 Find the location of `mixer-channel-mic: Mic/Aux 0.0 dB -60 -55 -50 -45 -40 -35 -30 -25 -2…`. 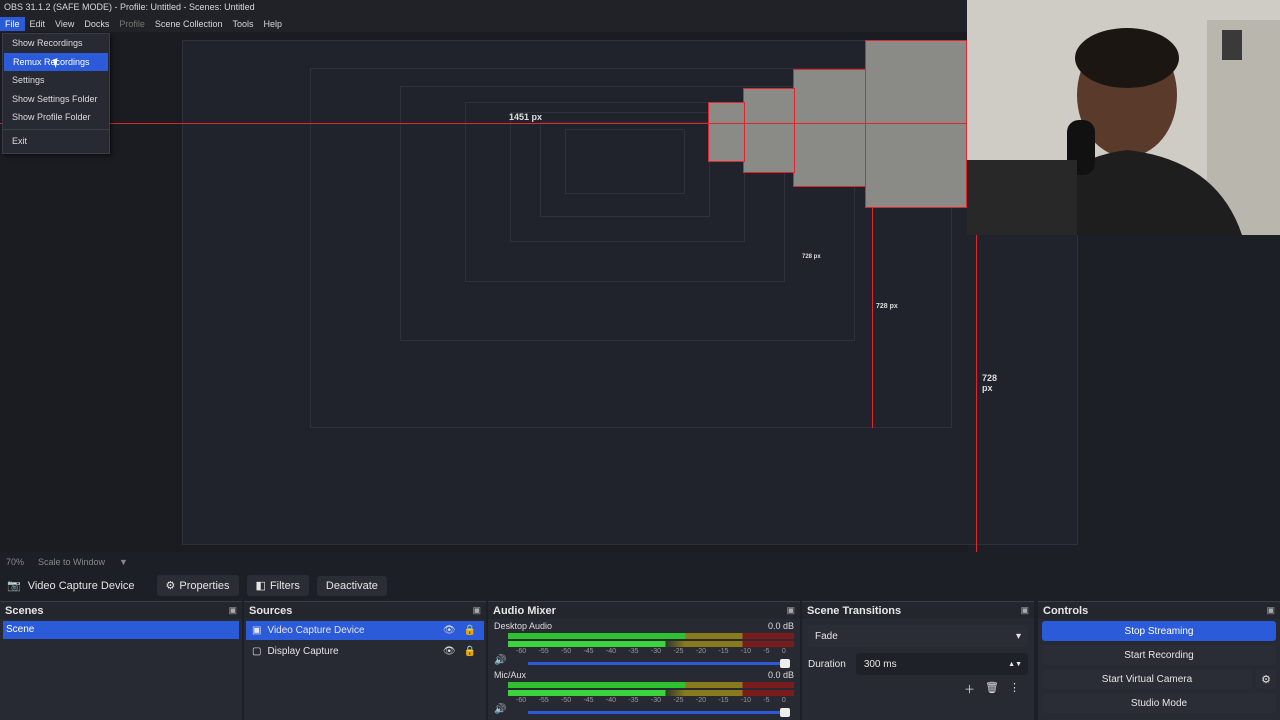

mixer-channel-mic: Mic/Aux 0.0 dB -60 -55 -50 -45 -40 -35 -30 -25 -2… is located at coordinates (644, 692).